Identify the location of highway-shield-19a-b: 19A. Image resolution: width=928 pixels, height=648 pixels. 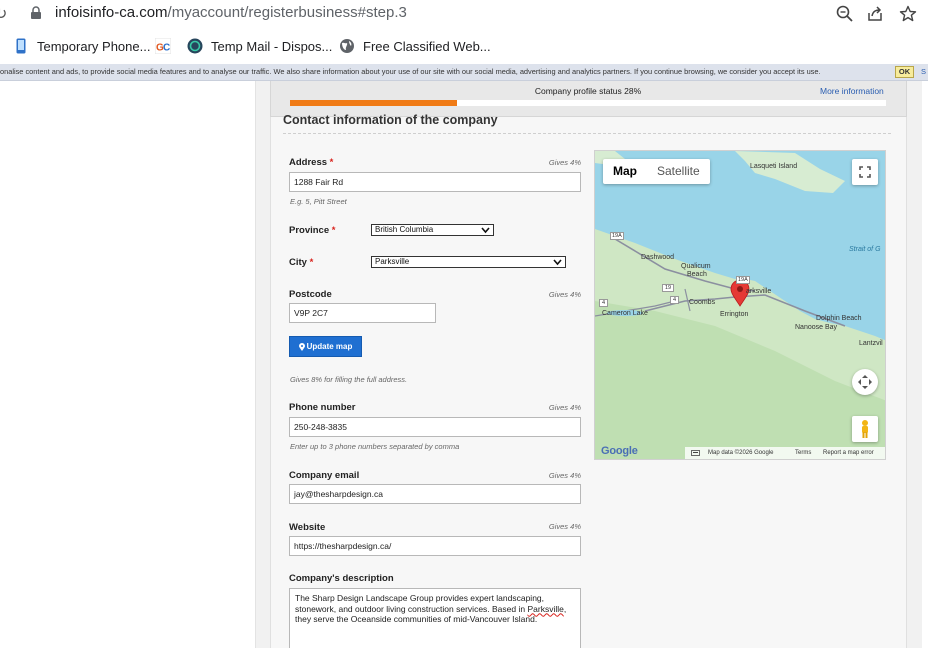
(743, 280).